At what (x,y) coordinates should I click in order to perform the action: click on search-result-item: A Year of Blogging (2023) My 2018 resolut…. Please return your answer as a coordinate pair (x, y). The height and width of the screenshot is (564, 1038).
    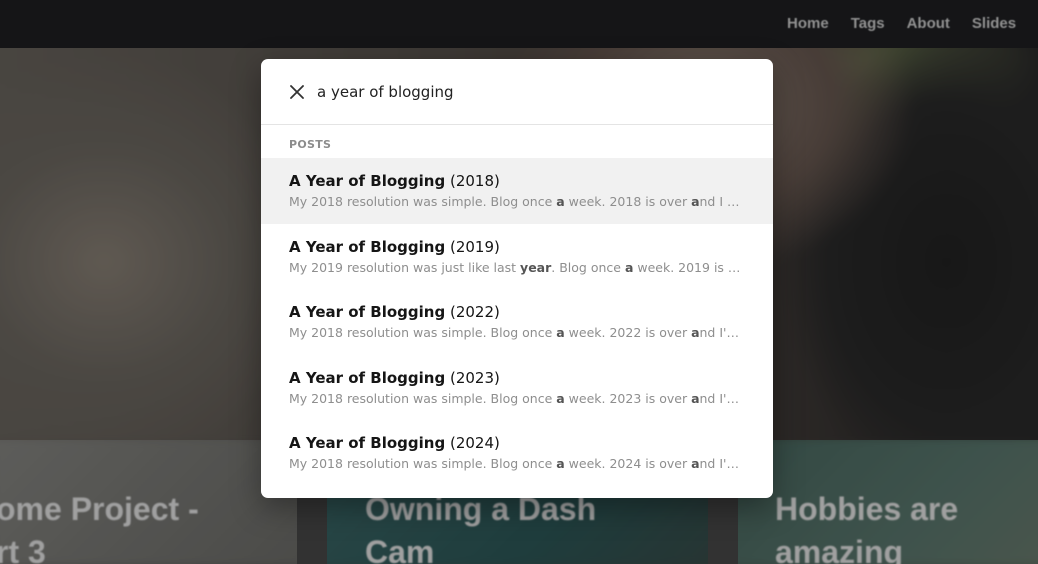
    Looking at the image, I should click on (517, 388).